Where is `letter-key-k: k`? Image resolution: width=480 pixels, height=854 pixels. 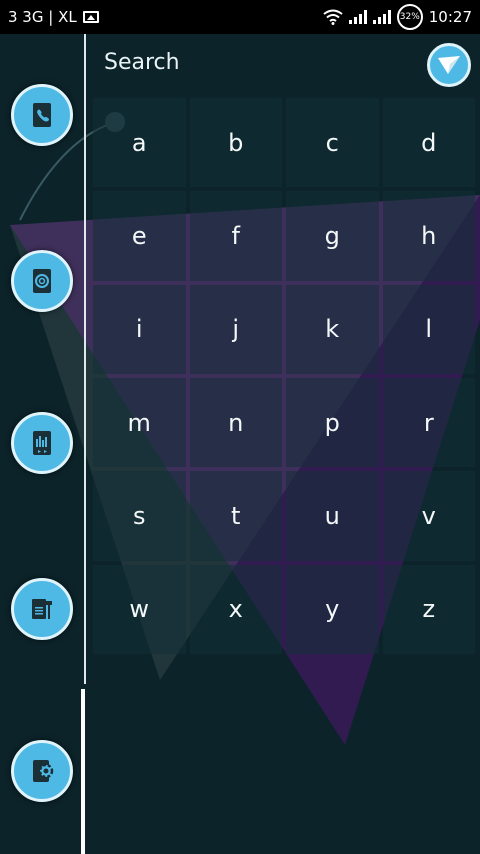 letter-key-k: k is located at coordinates (332, 329).